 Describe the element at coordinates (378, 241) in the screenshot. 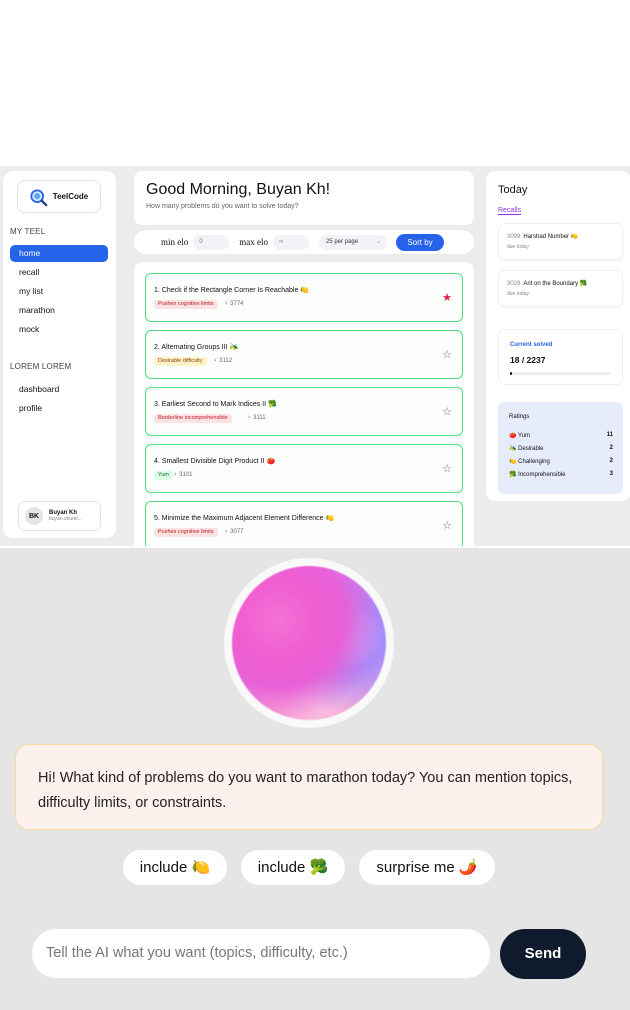

I see `chevron-down-icon: ⌄` at that location.